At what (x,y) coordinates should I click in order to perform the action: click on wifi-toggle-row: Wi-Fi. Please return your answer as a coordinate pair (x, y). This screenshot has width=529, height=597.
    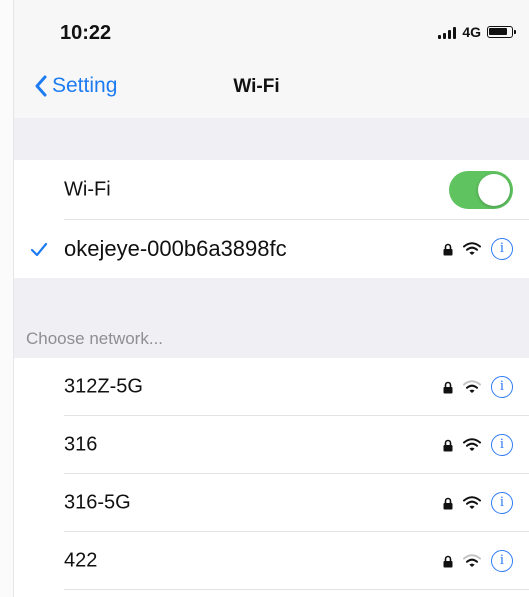
    Looking at the image, I should click on (271, 190).